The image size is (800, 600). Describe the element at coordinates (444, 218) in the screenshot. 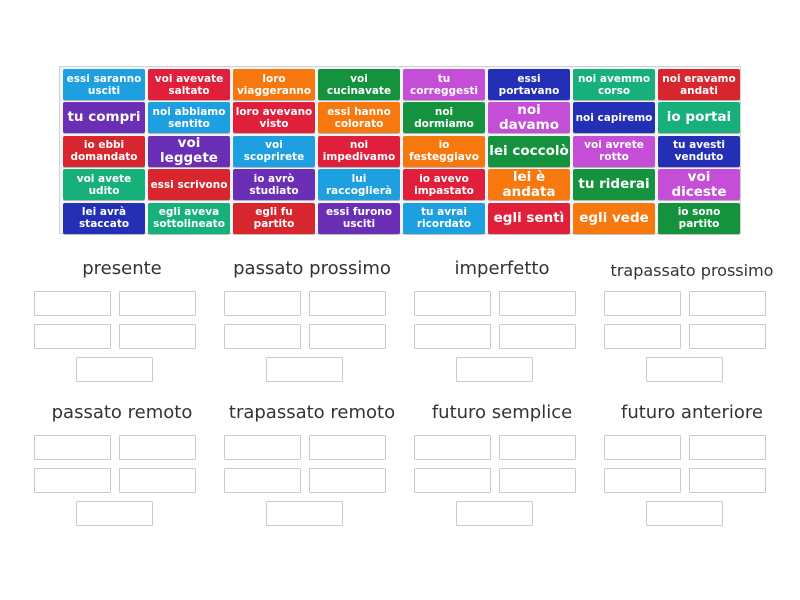

I see `answer-tile: tu avrai ricordato` at that location.